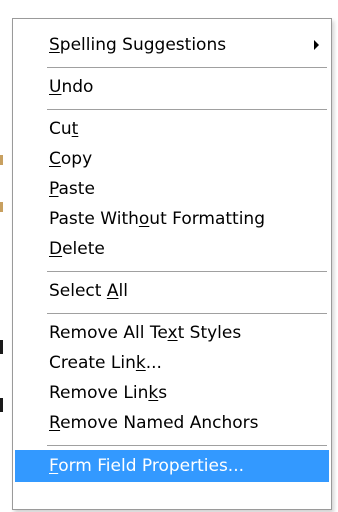 The image size is (338, 512). What do you see at coordinates (71, 159) in the screenshot?
I see `menu-item-label: Copy` at bounding box center [71, 159].